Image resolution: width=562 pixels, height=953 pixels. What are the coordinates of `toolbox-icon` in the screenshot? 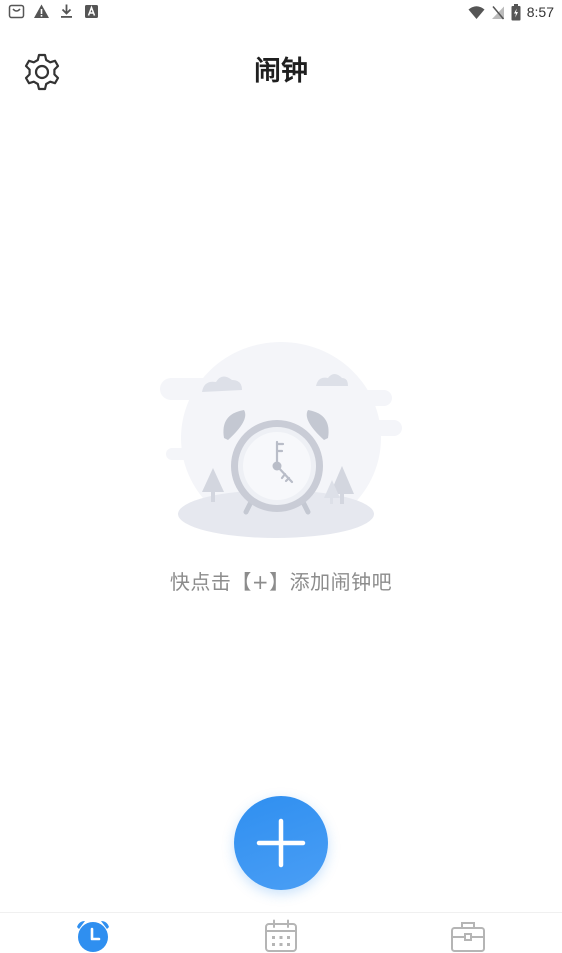 It's located at (468, 937).